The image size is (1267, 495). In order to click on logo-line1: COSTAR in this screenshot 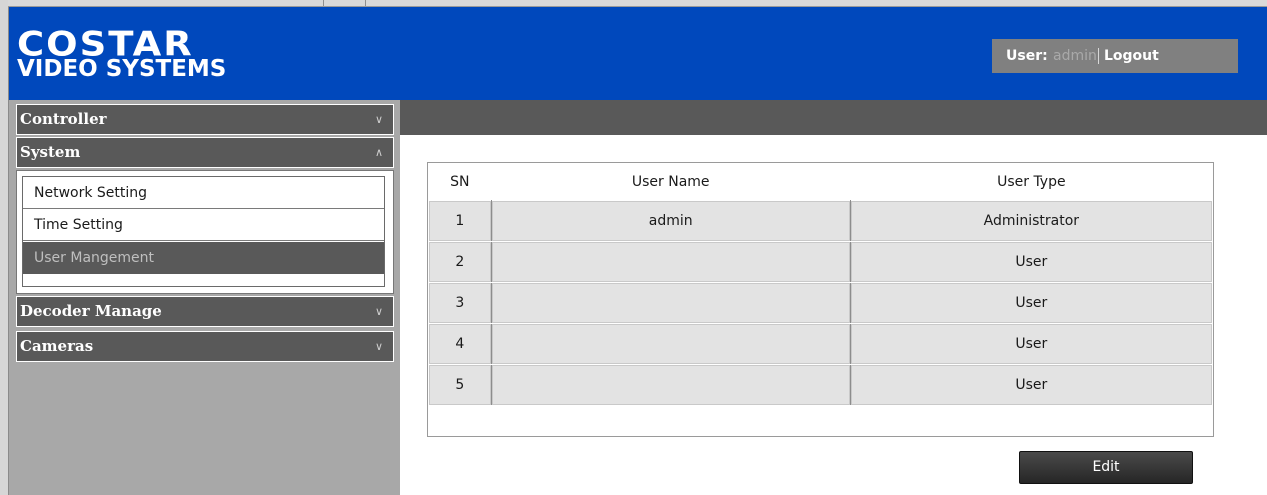, I will do `click(105, 44)`.